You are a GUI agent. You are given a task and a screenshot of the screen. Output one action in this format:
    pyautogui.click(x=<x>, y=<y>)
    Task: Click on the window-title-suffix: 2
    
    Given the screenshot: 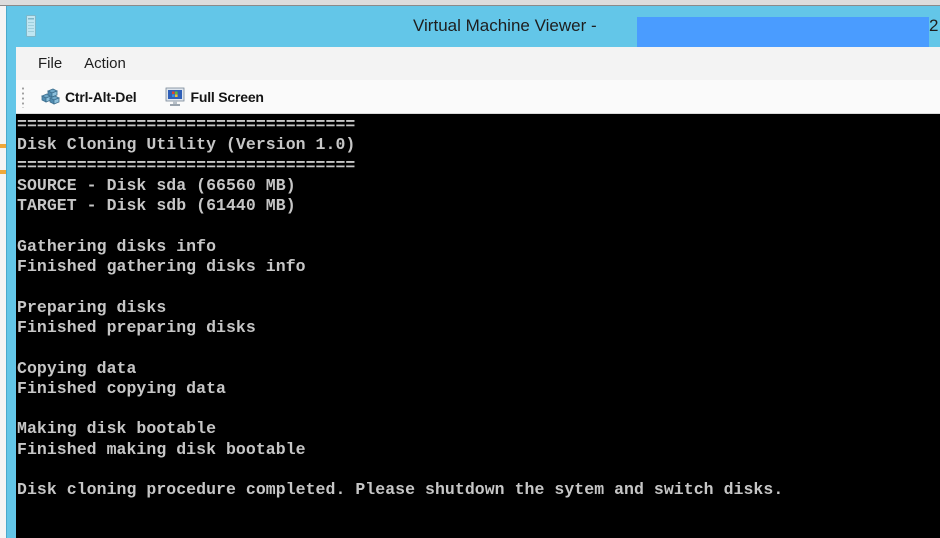 What is the action you would take?
    pyautogui.click(x=934, y=25)
    